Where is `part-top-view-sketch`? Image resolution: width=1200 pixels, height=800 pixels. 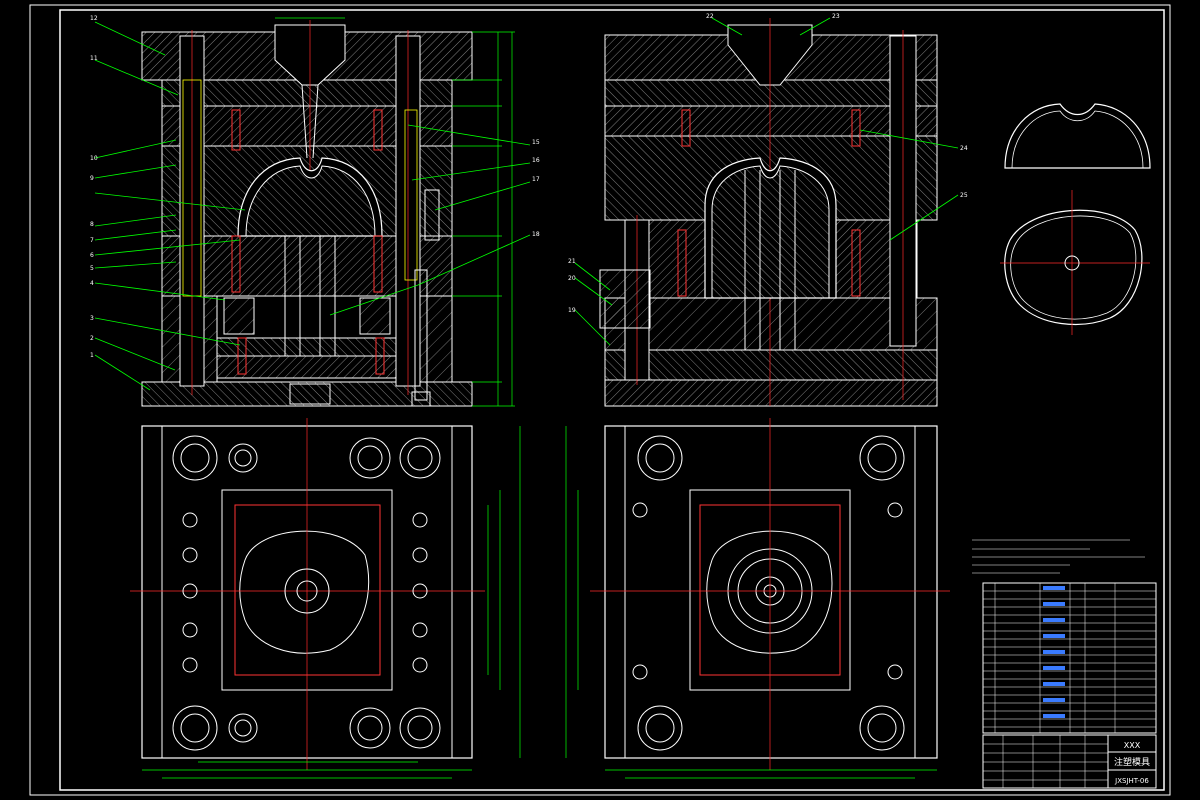
part-top-view-sketch is located at coordinates (1075, 262).